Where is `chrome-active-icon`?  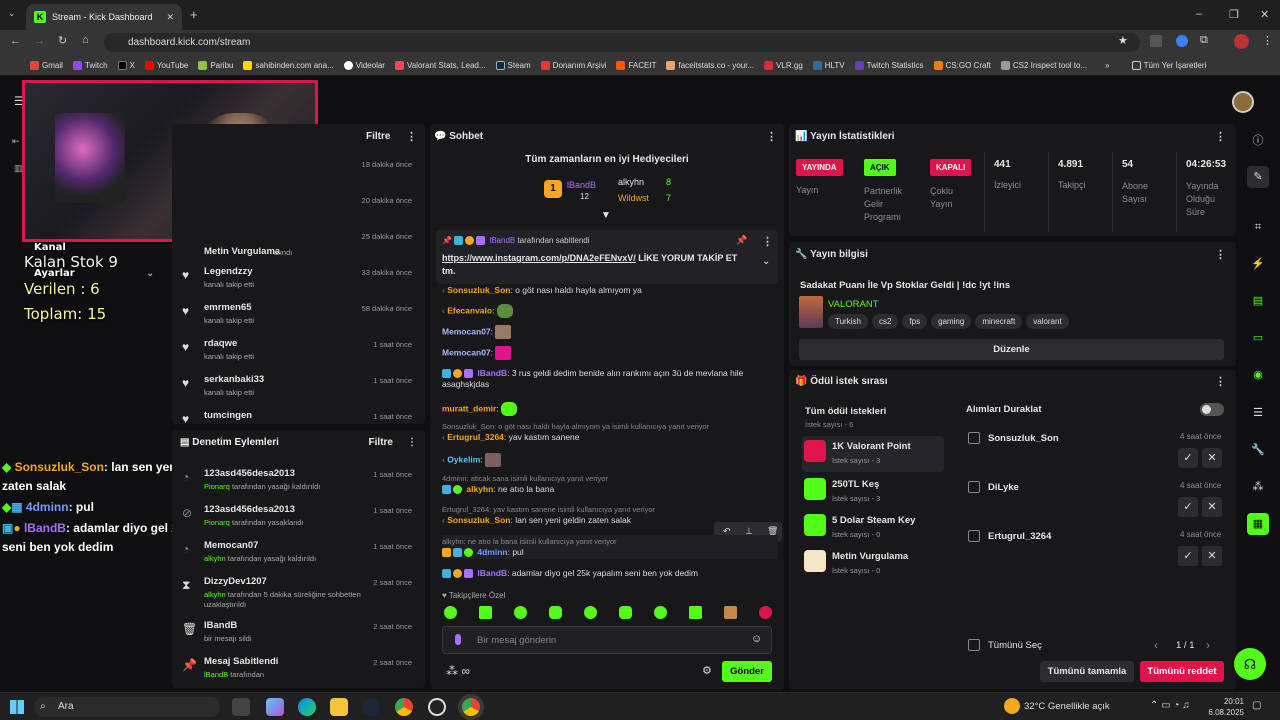
chrome-active-icon is located at coordinates (471, 707).